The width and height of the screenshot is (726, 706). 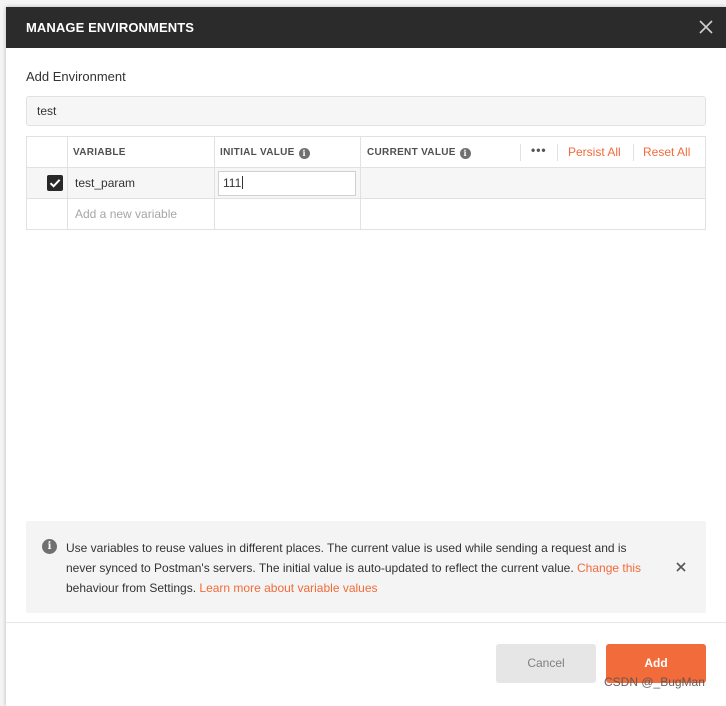 I want to click on row-enabled-checkbox, so click(x=55, y=183).